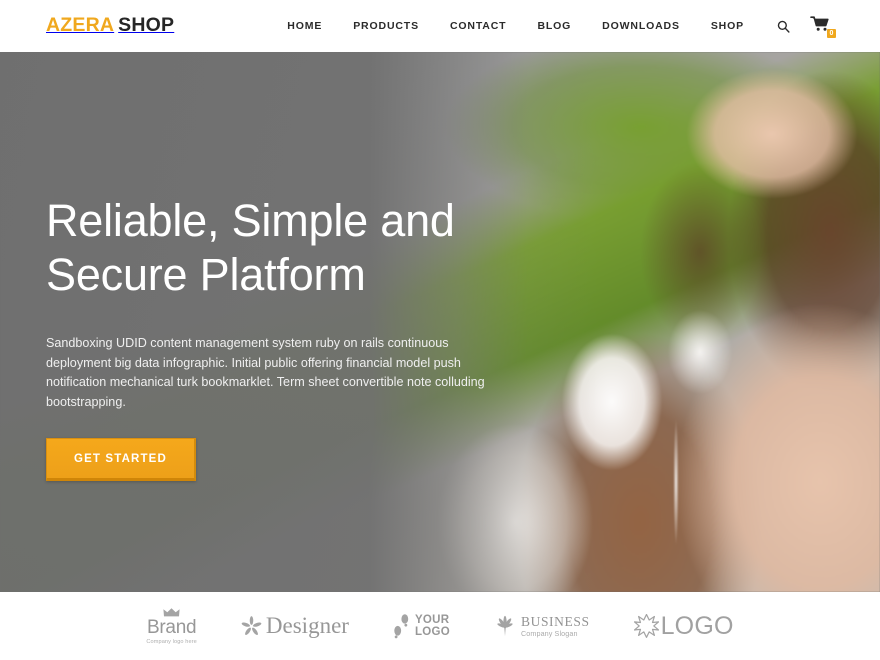 This screenshot has width=880, height=660. I want to click on client-logo-designer: Designer, so click(295, 626).